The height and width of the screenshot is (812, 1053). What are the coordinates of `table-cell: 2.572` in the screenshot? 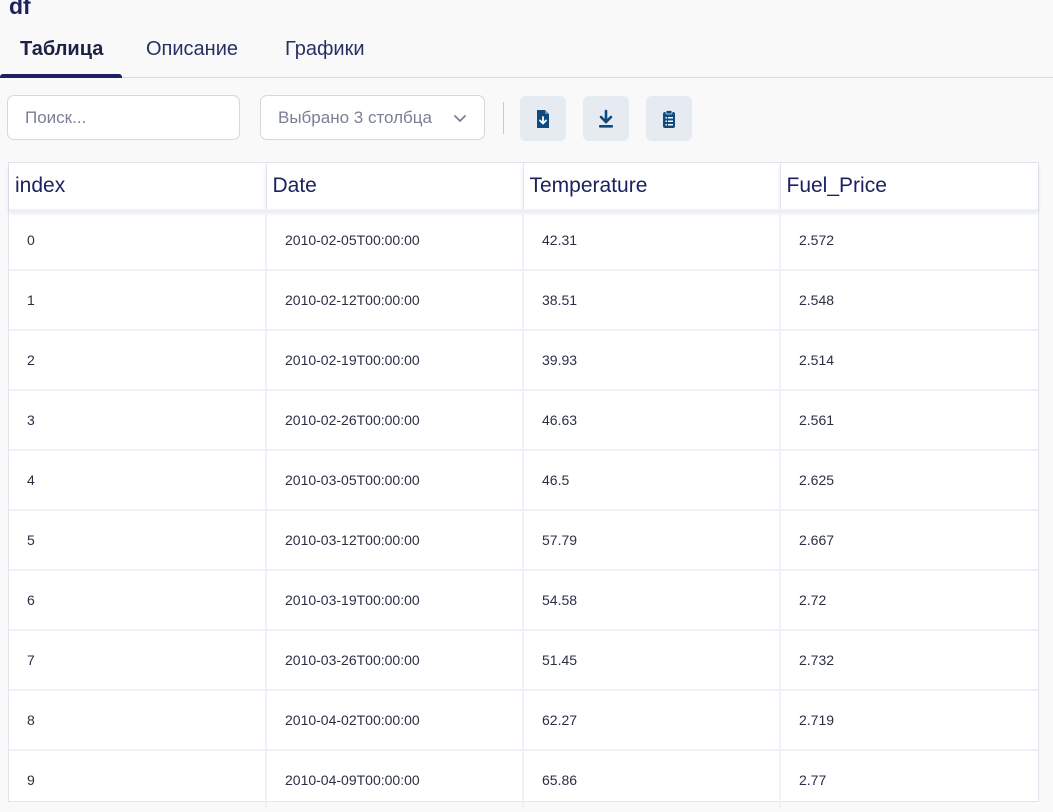 It's located at (909, 239).